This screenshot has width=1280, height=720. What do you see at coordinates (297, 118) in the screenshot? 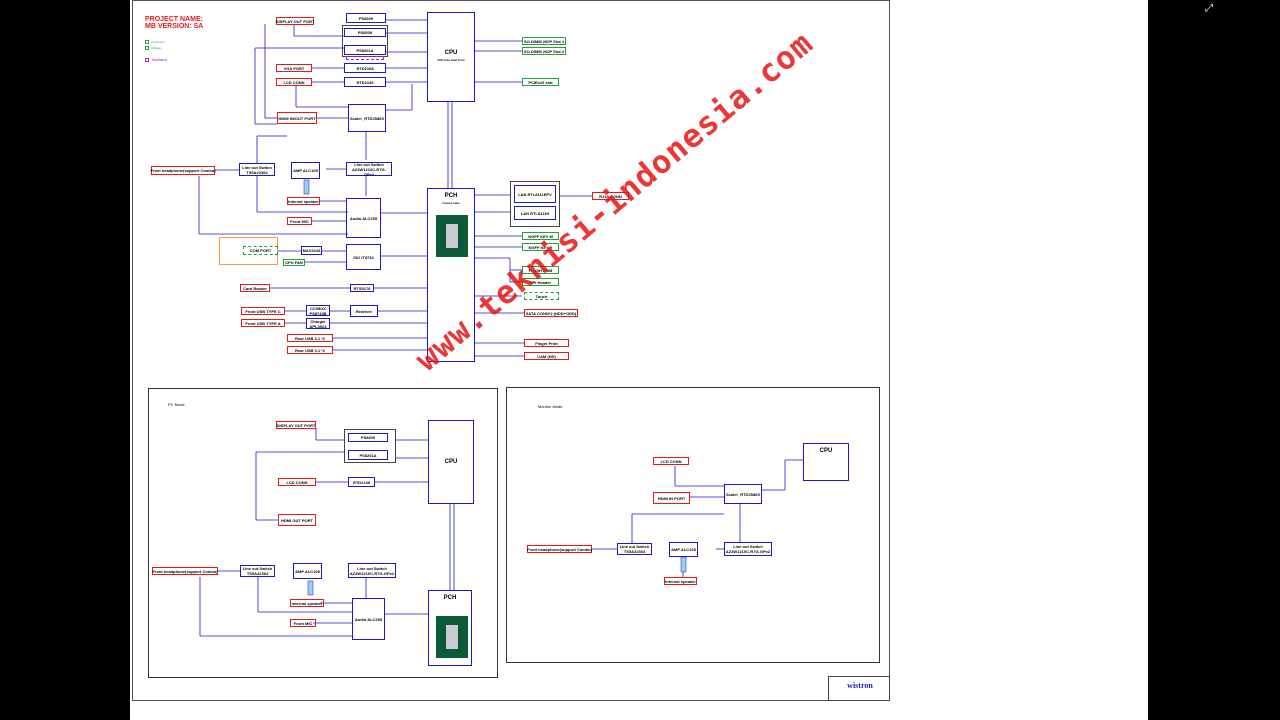
I see `hdmi-inout-port: HDMI IN/OUT PORT` at bounding box center [297, 118].